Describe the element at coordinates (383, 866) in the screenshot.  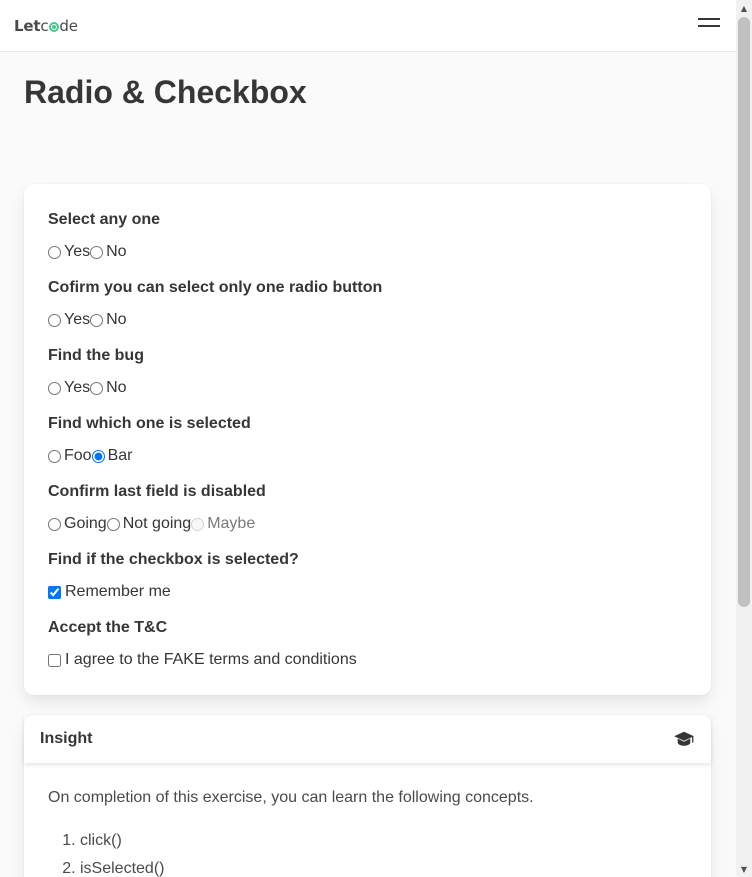
I see `list-item: isSelected()` at that location.